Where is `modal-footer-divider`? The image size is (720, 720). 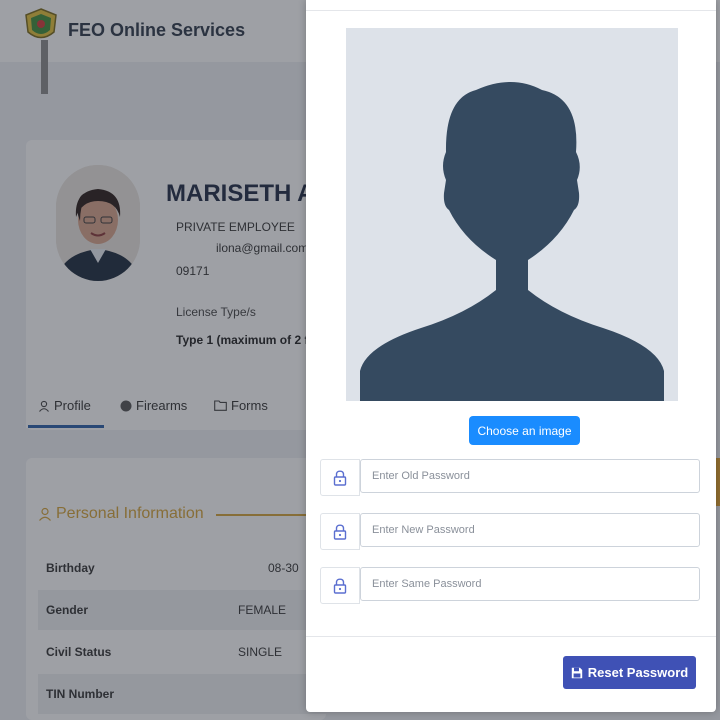
modal-footer-divider is located at coordinates (511, 636).